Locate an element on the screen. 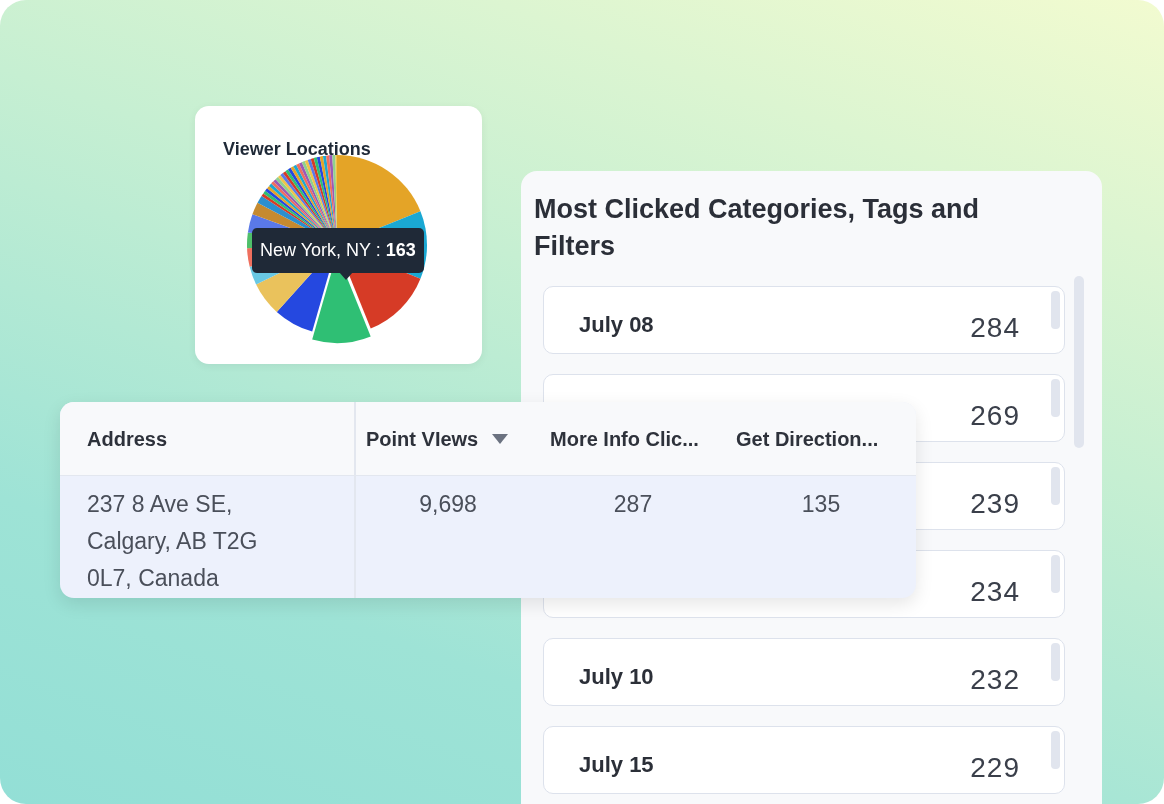  date-label: July 08 is located at coordinates (616, 325).